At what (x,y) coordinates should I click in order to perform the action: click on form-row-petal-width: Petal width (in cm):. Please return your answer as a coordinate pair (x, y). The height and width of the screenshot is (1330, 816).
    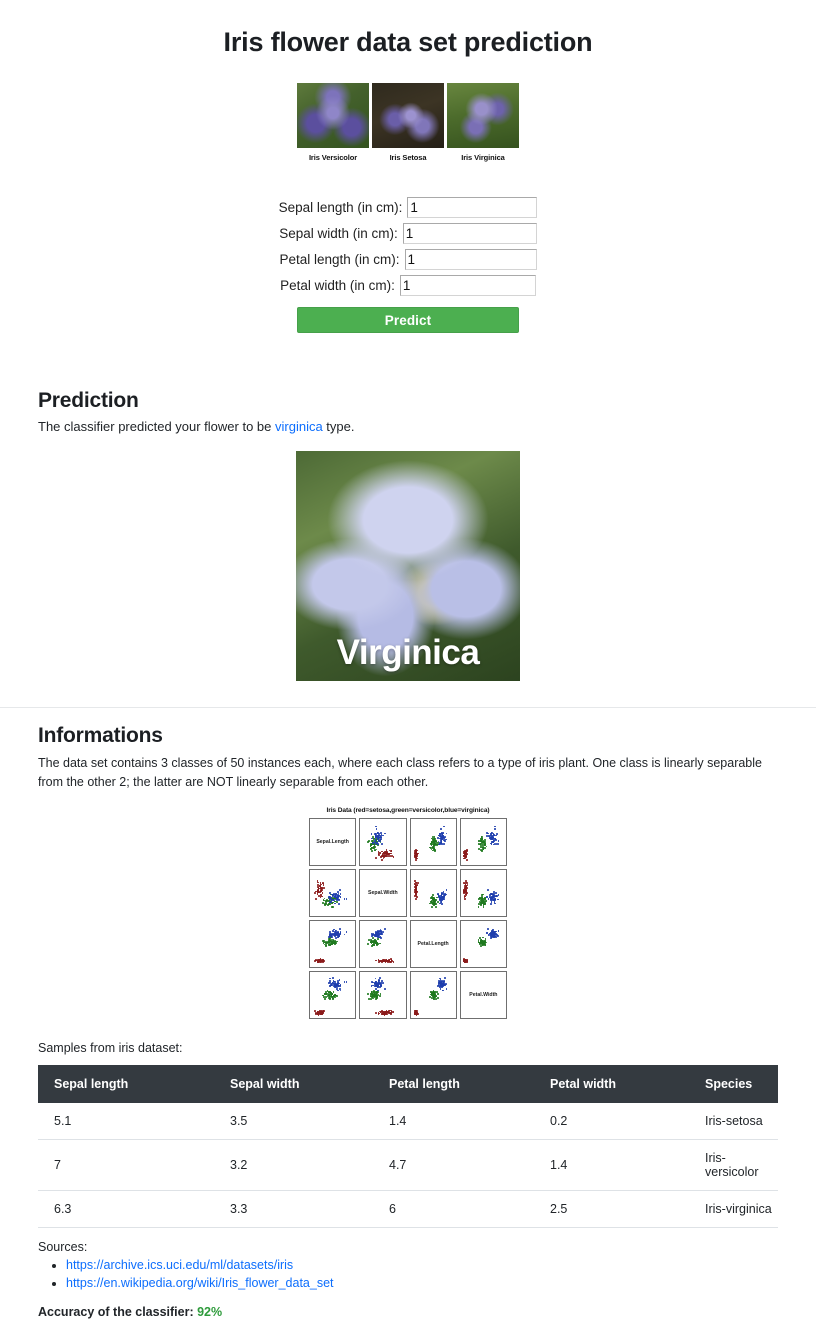
    Looking at the image, I should click on (408, 286).